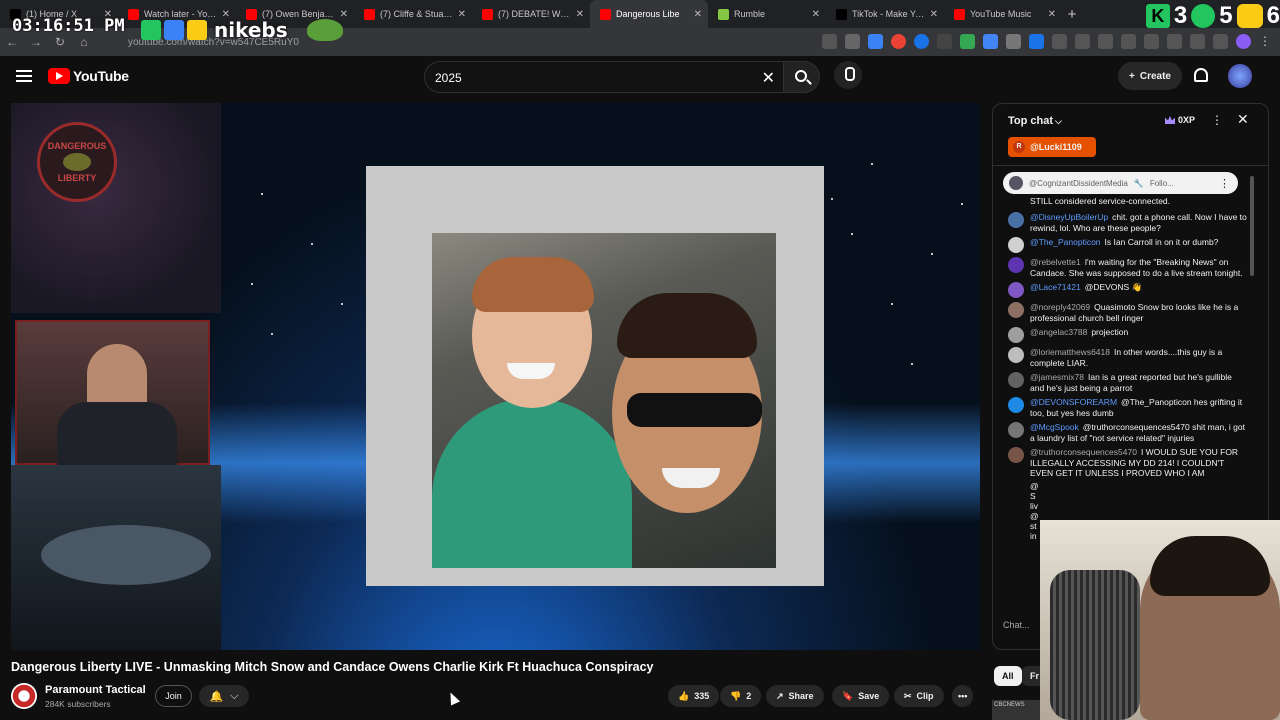 This screenshot has width=1280, height=720. What do you see at coordinates (1003, 14) in the screenshot?
I see `browser-tab: YouTube Music ✕` at bounding box center [1003, 14].